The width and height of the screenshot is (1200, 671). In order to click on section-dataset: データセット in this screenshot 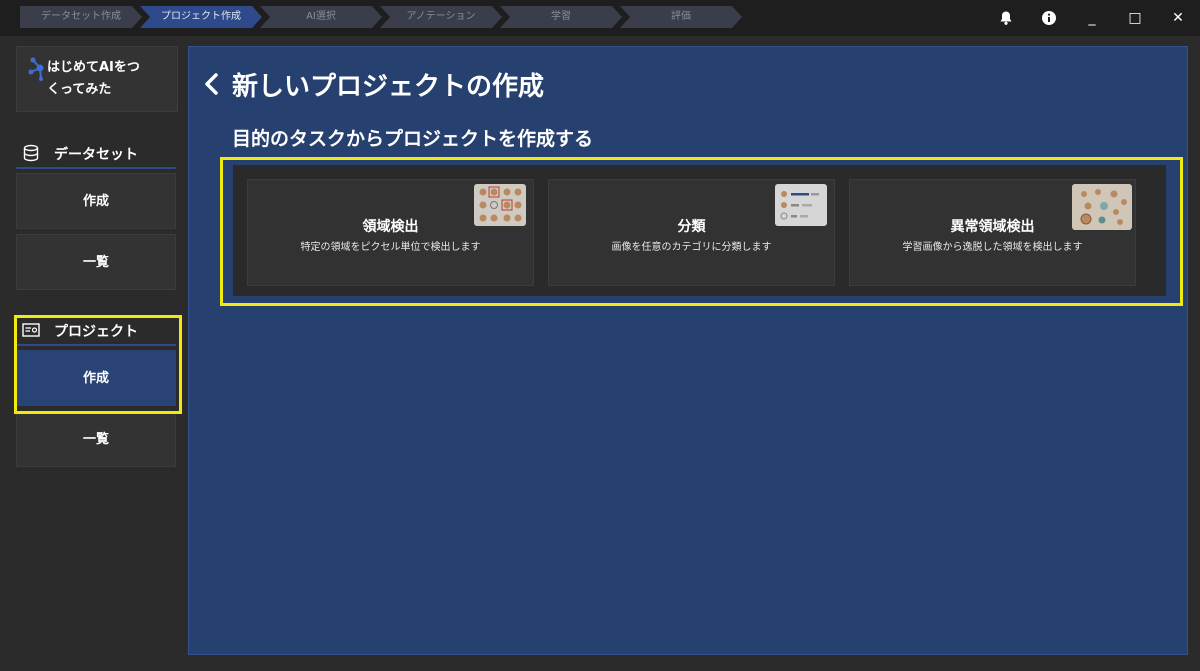, I will do `click(96, 155)`.